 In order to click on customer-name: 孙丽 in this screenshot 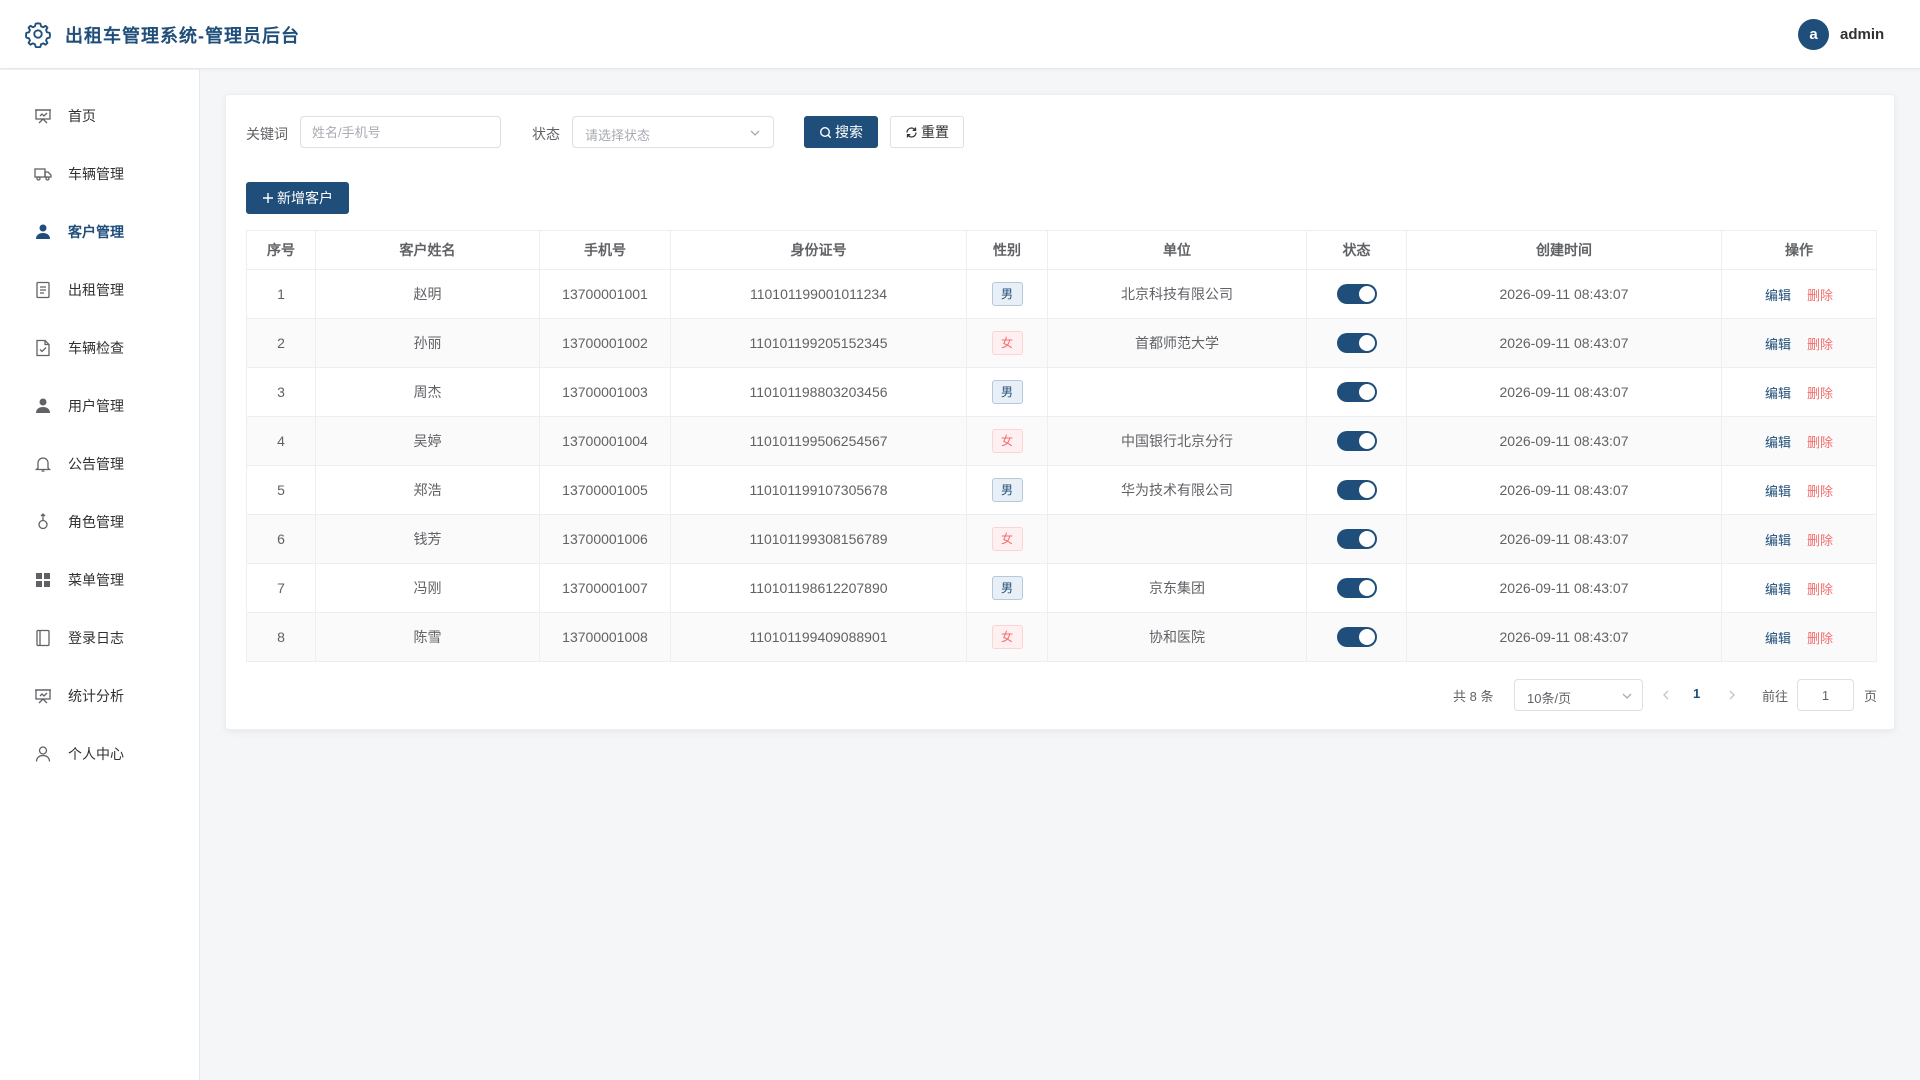, I will do `click(427, 343)`.